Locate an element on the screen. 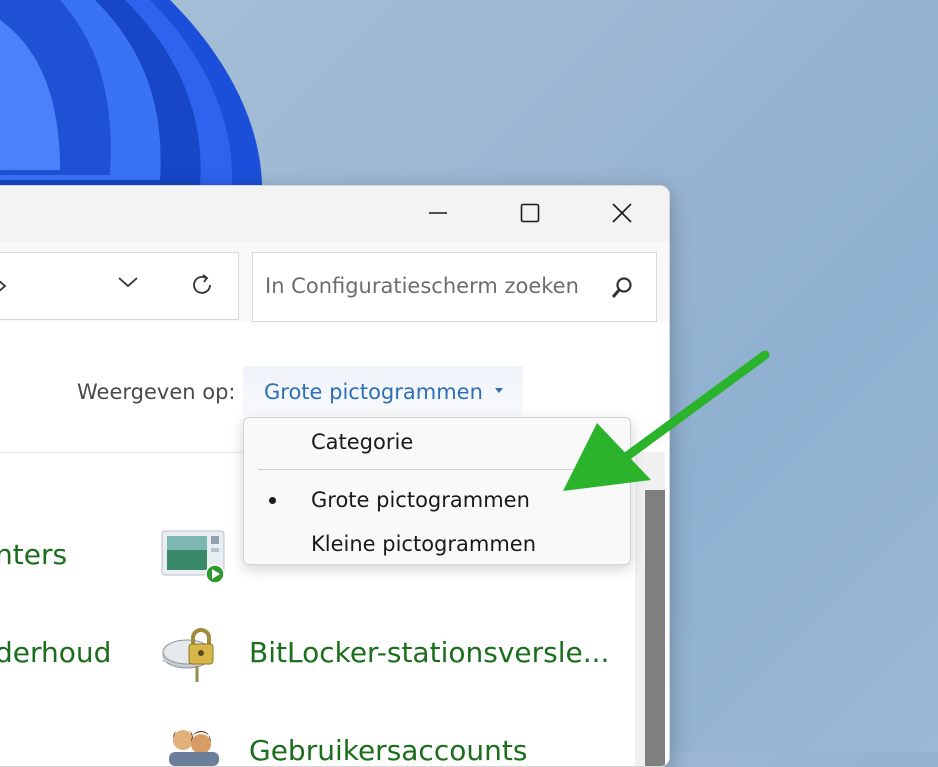 The width and height of the screenshot is (938, 767). control-panel-item-label: nters is located at coordinates (33, 554).